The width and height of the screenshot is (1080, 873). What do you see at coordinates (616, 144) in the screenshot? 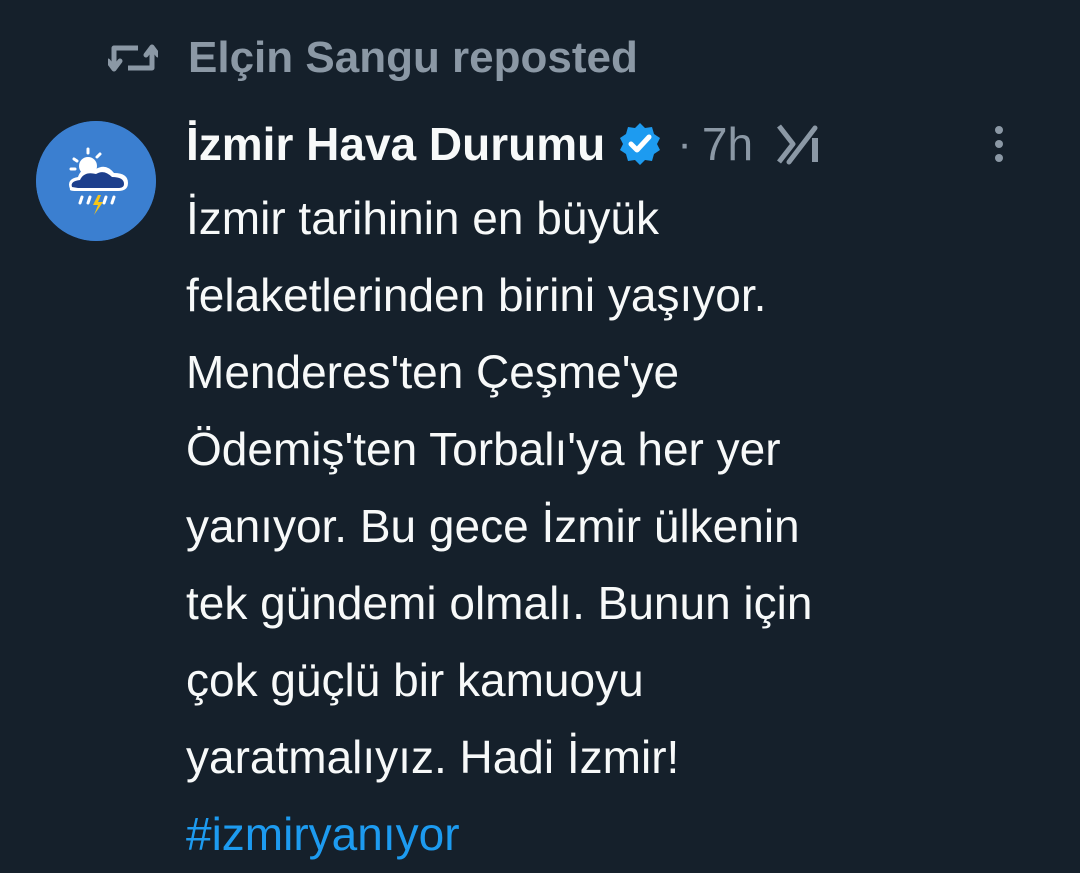
I see `tweet-header: İzmir Hava Durumu · 7h` at bounding box center [616, 144].